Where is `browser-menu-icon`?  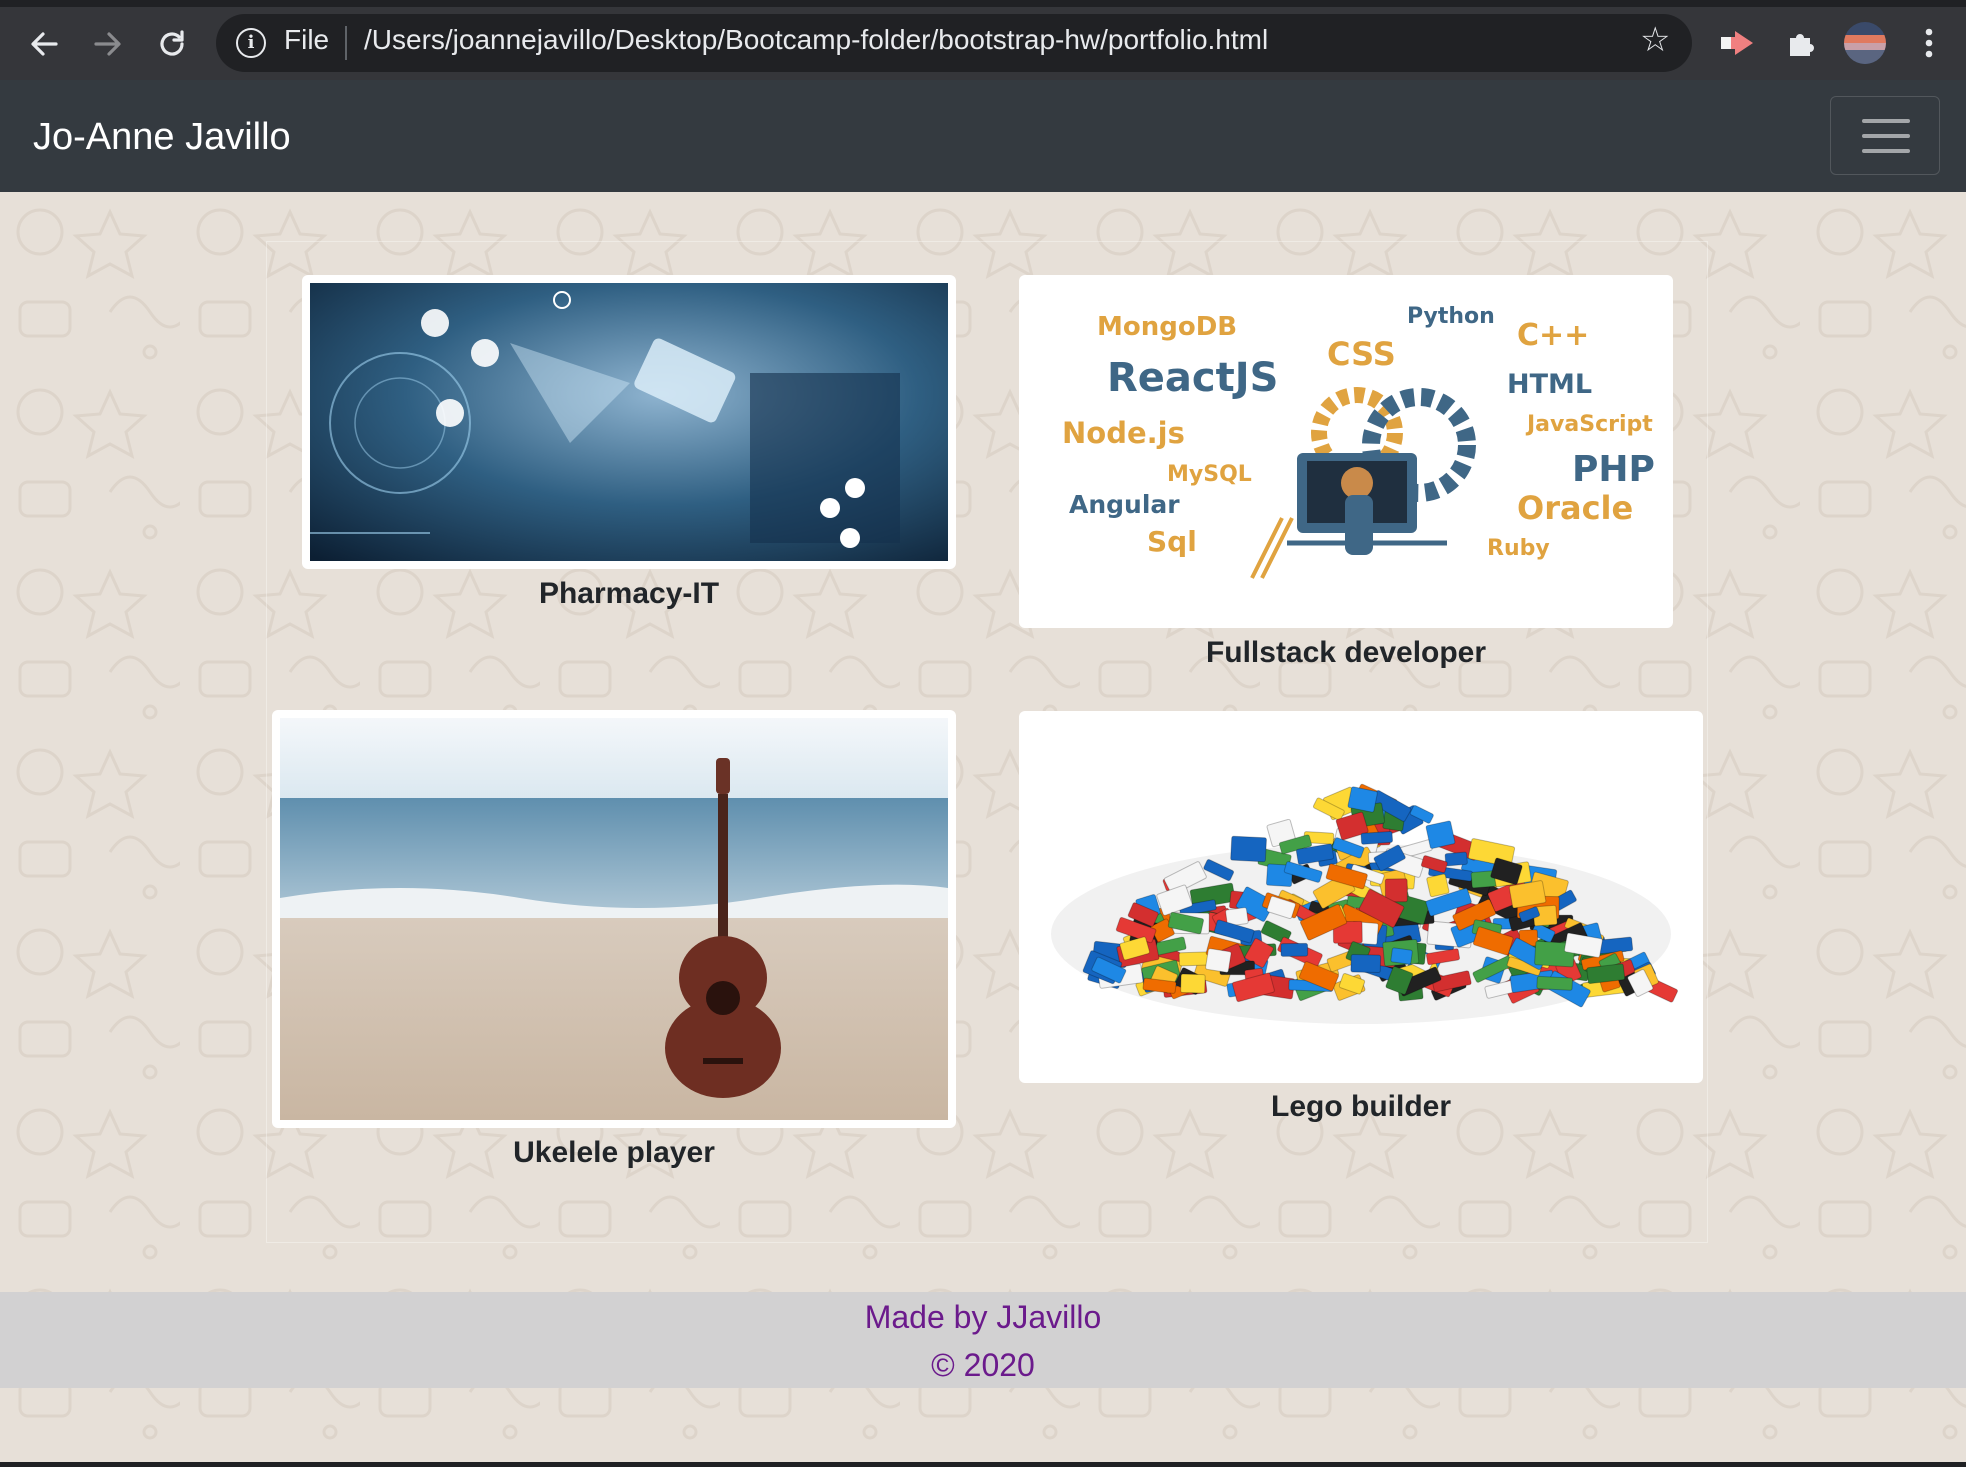 browser-menu-icon is located at coordinates (1929, 43).